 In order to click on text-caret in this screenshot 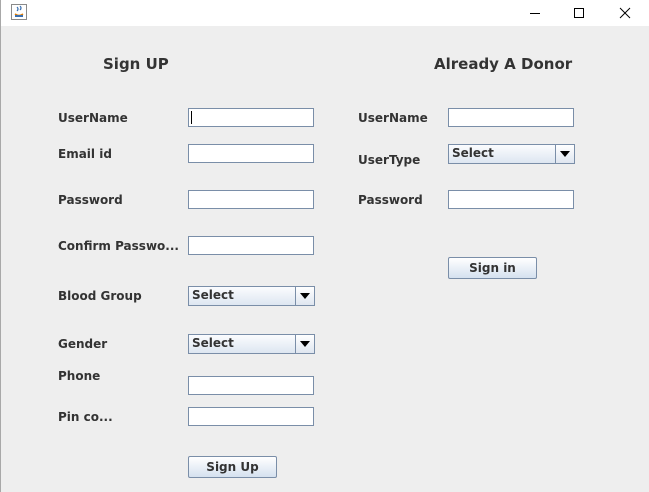, I will do `click(191, 117)`.